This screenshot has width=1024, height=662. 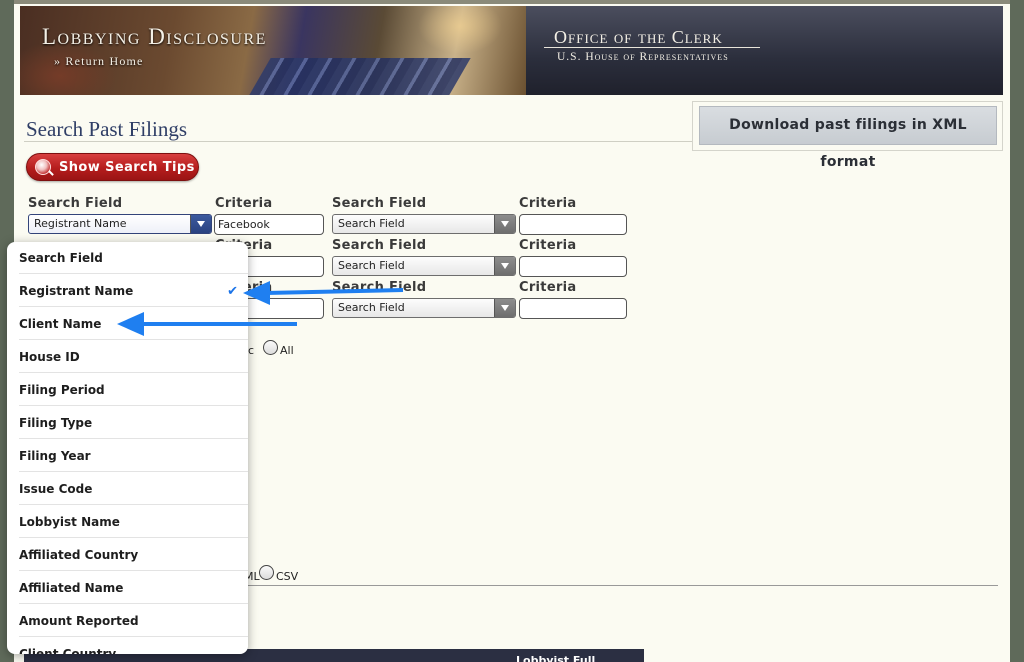 What do you see at coordinates (360, 76) in the screenshot?
I see `carpet-pattern` at bounding box center [360, 76].